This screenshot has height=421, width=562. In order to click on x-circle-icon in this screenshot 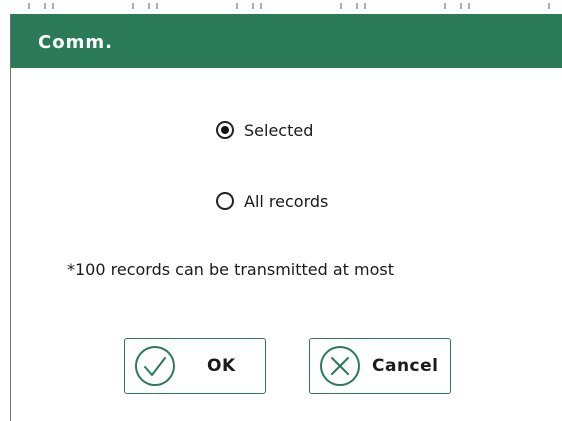, I will do `click(340, 366)`.